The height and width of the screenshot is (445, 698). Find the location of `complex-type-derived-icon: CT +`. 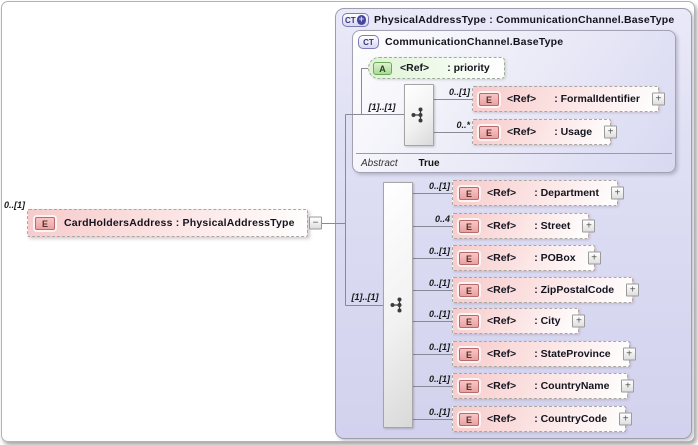

complex-type-derived-icon: CT + is located at coordinates (355, 20).